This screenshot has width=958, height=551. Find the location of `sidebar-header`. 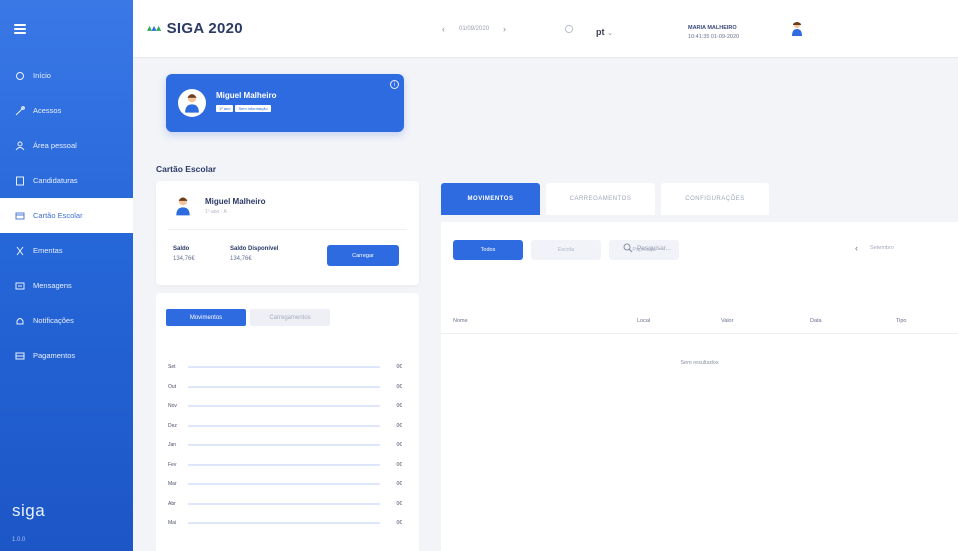

sidebar-header is located at coordinates (66, 29).